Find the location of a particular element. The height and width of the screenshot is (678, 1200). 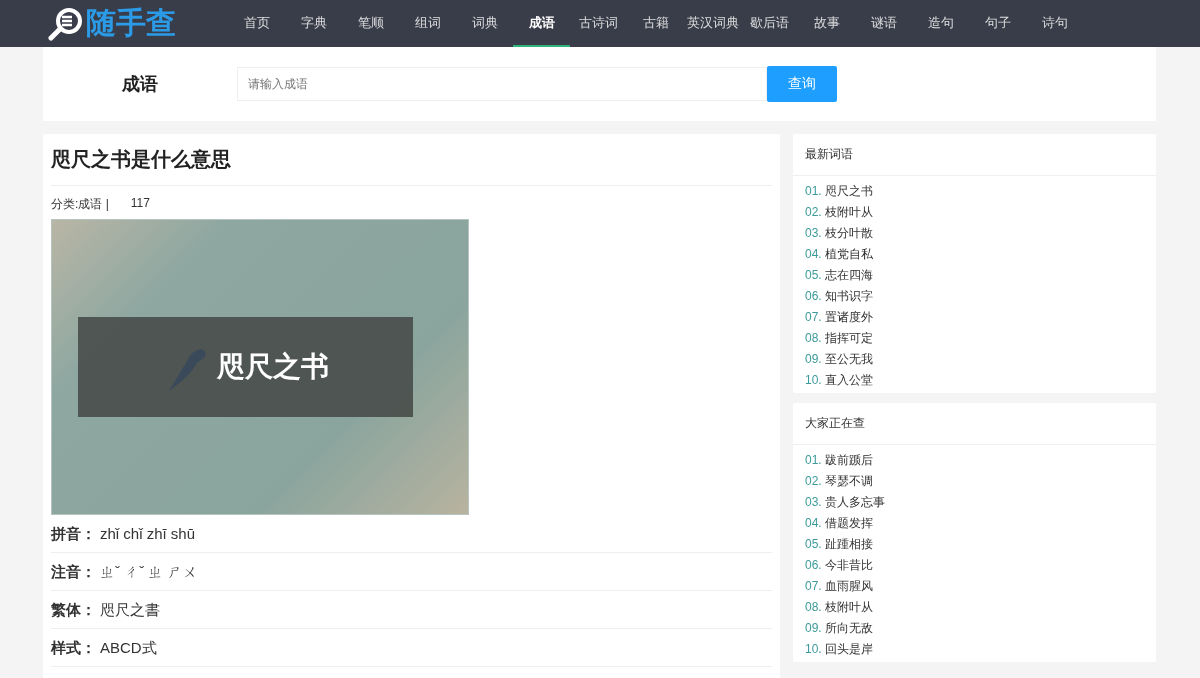

nav-tab: 句子 is located at coordinates (997, 23).